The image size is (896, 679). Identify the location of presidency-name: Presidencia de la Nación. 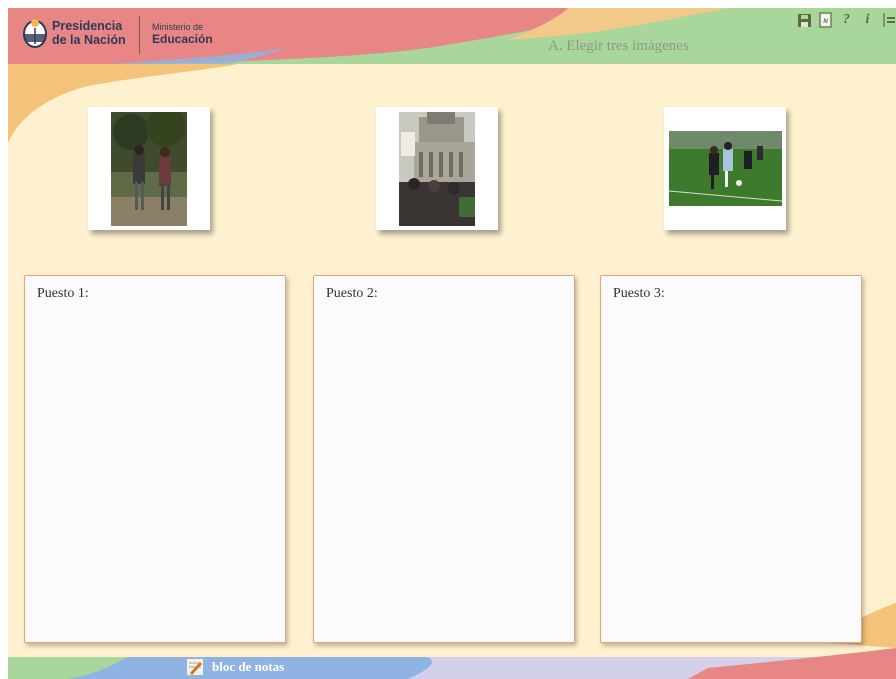
(89, 33).